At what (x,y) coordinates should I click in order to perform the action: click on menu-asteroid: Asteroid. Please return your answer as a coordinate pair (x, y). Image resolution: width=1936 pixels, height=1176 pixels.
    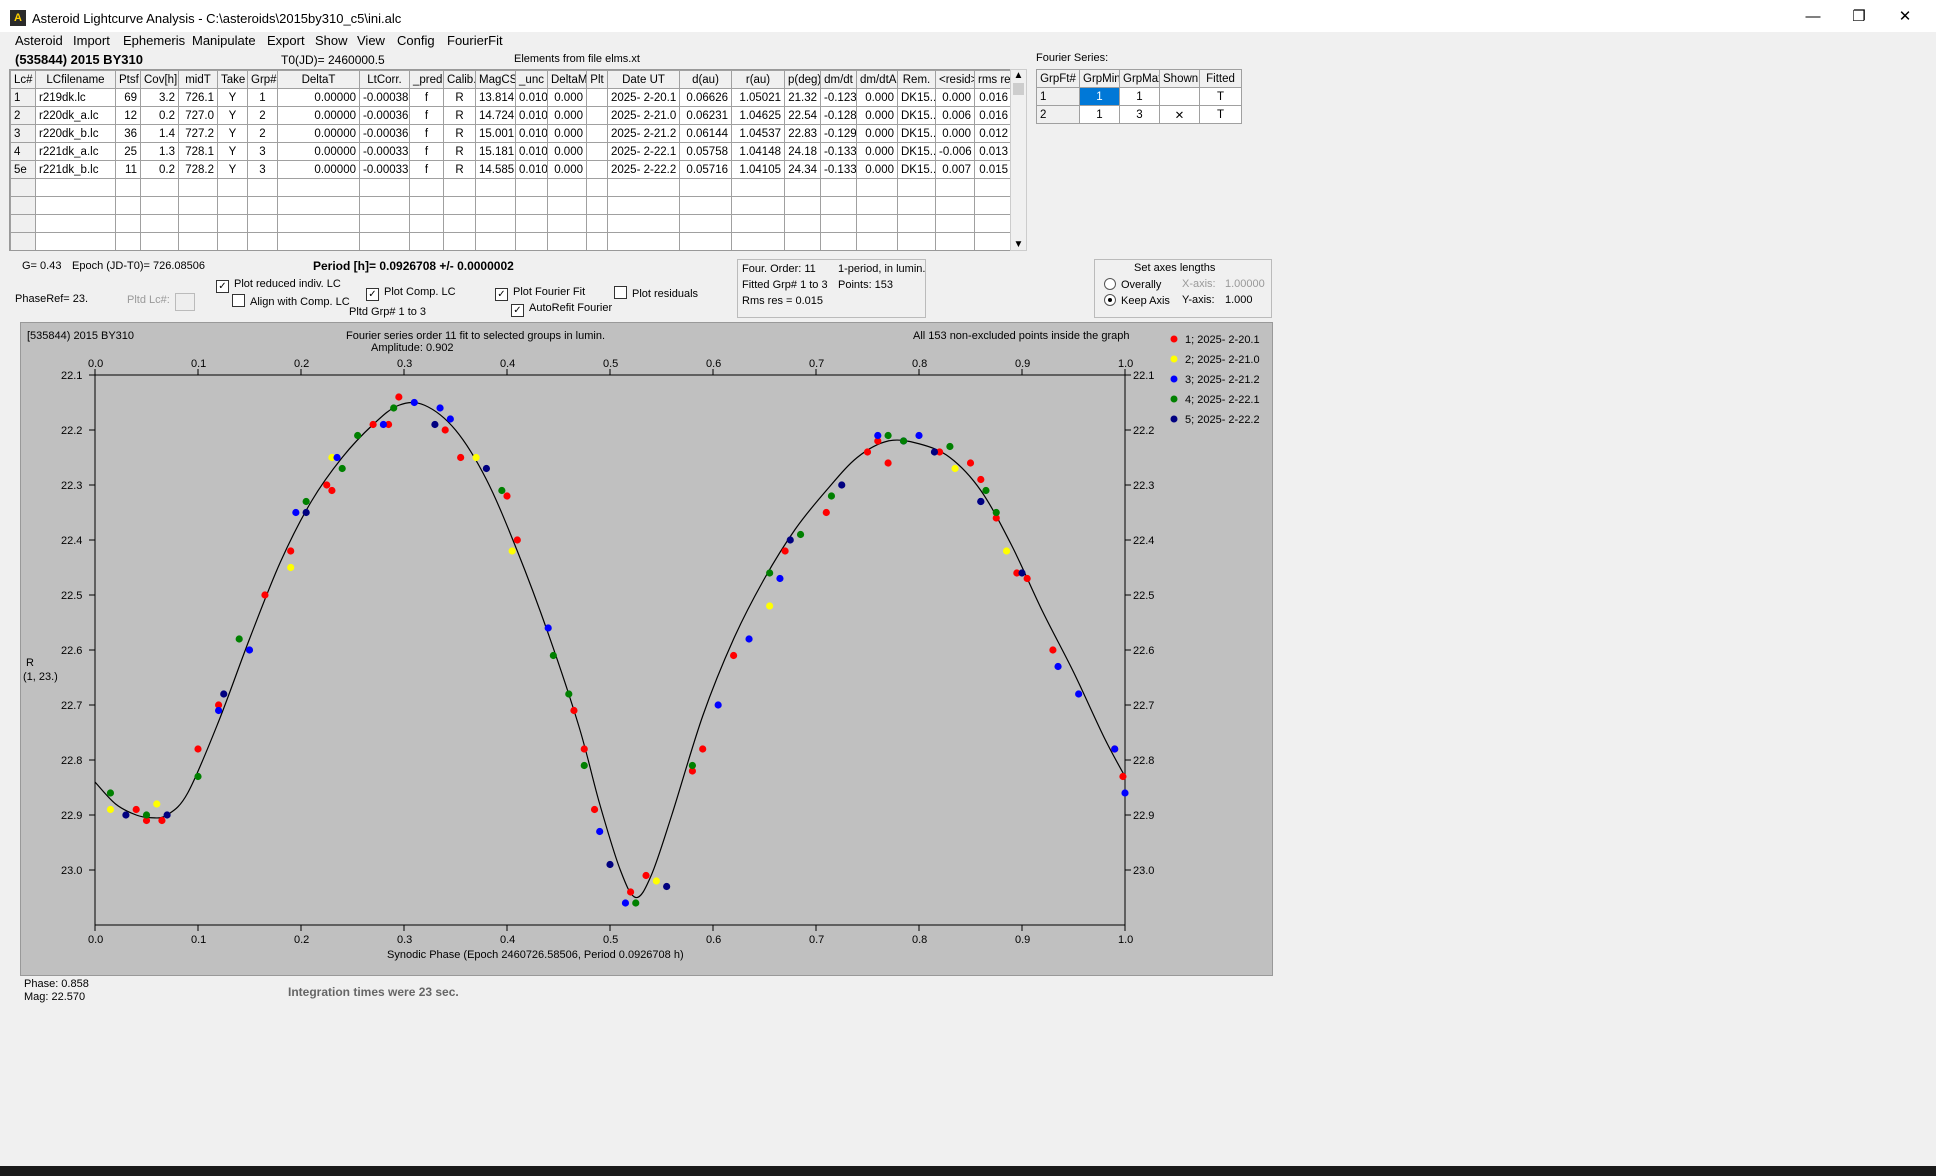
    Looking at the image, I should click on (39, 40).